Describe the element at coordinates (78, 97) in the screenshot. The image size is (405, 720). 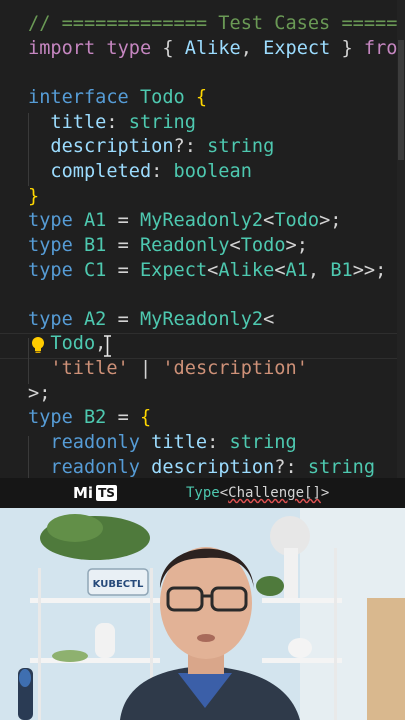
I see `code-token: interface` at that location.